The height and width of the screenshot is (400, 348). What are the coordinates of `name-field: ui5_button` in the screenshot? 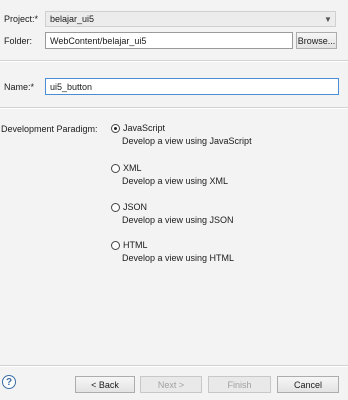 It's located at (192, 86).